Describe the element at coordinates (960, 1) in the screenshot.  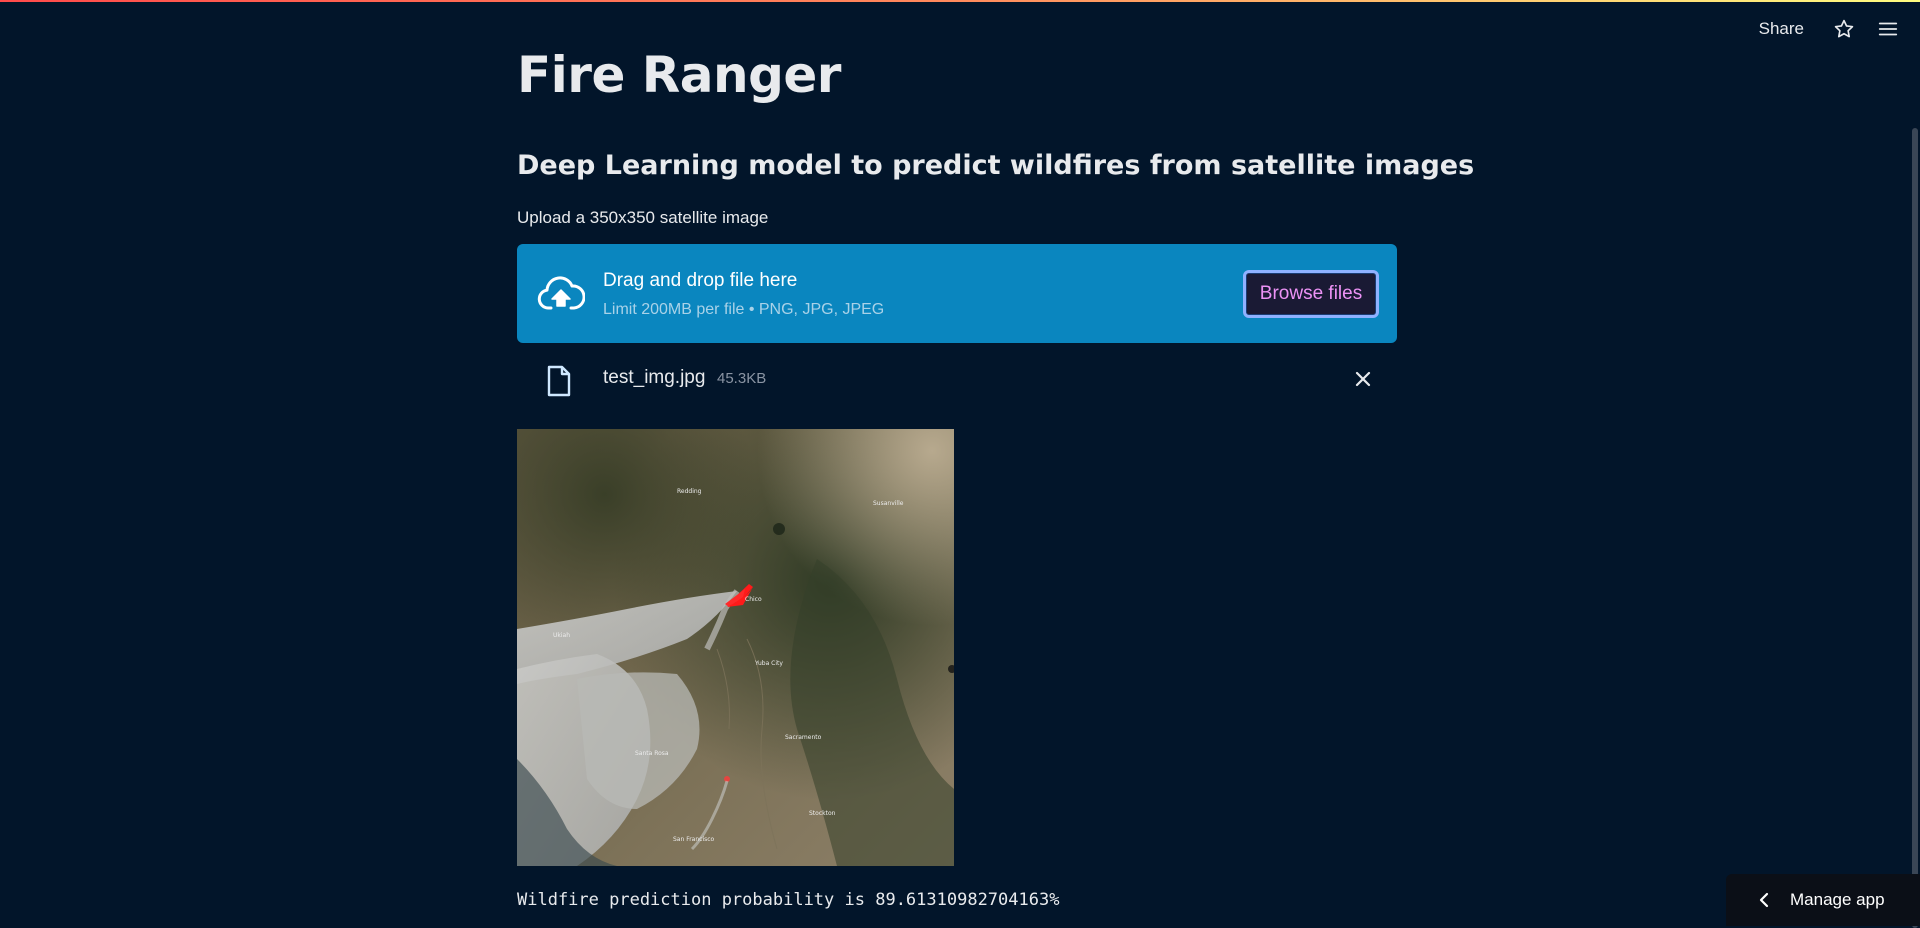
I see `top-accent-bar` at that location.